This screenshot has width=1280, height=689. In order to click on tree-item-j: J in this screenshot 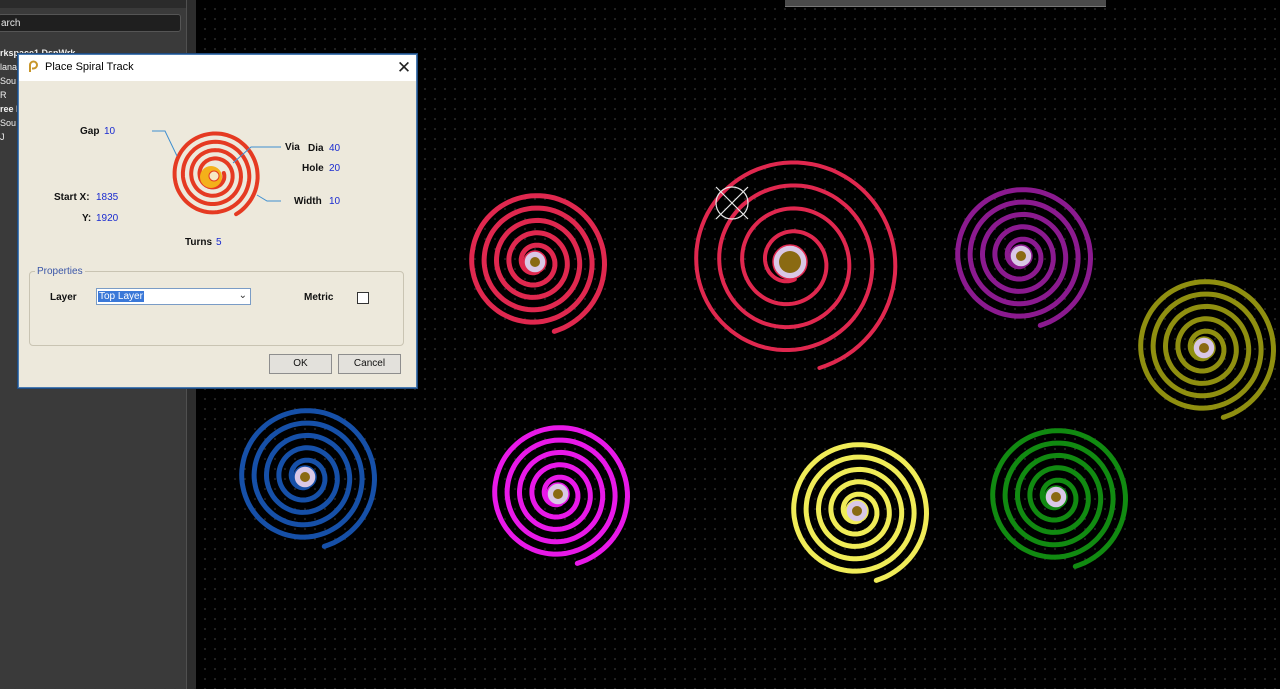, I will do `click(10, 137)`.